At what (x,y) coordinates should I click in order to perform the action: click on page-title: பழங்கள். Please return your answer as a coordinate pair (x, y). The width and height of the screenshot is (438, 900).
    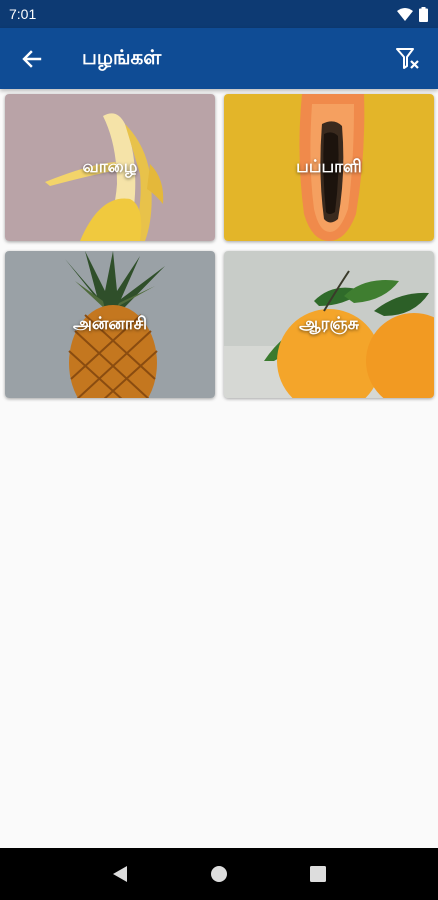
    Looking at the image, I should click on (122, 57).